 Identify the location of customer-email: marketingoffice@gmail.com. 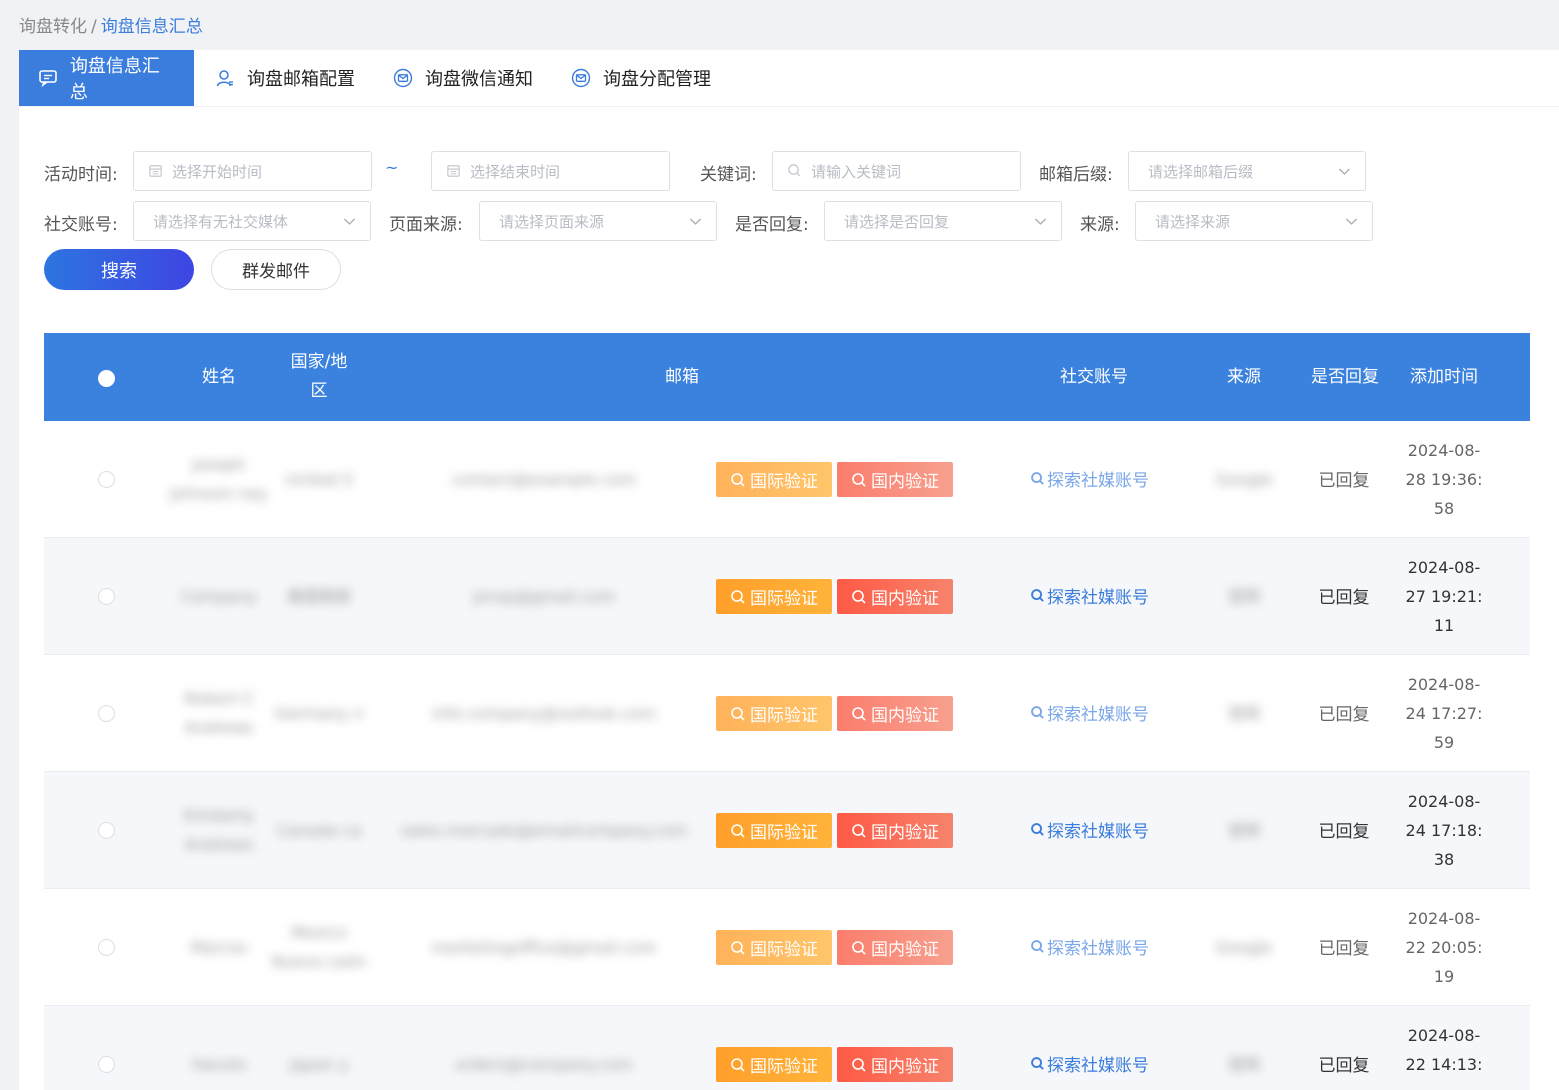
(544, 947).